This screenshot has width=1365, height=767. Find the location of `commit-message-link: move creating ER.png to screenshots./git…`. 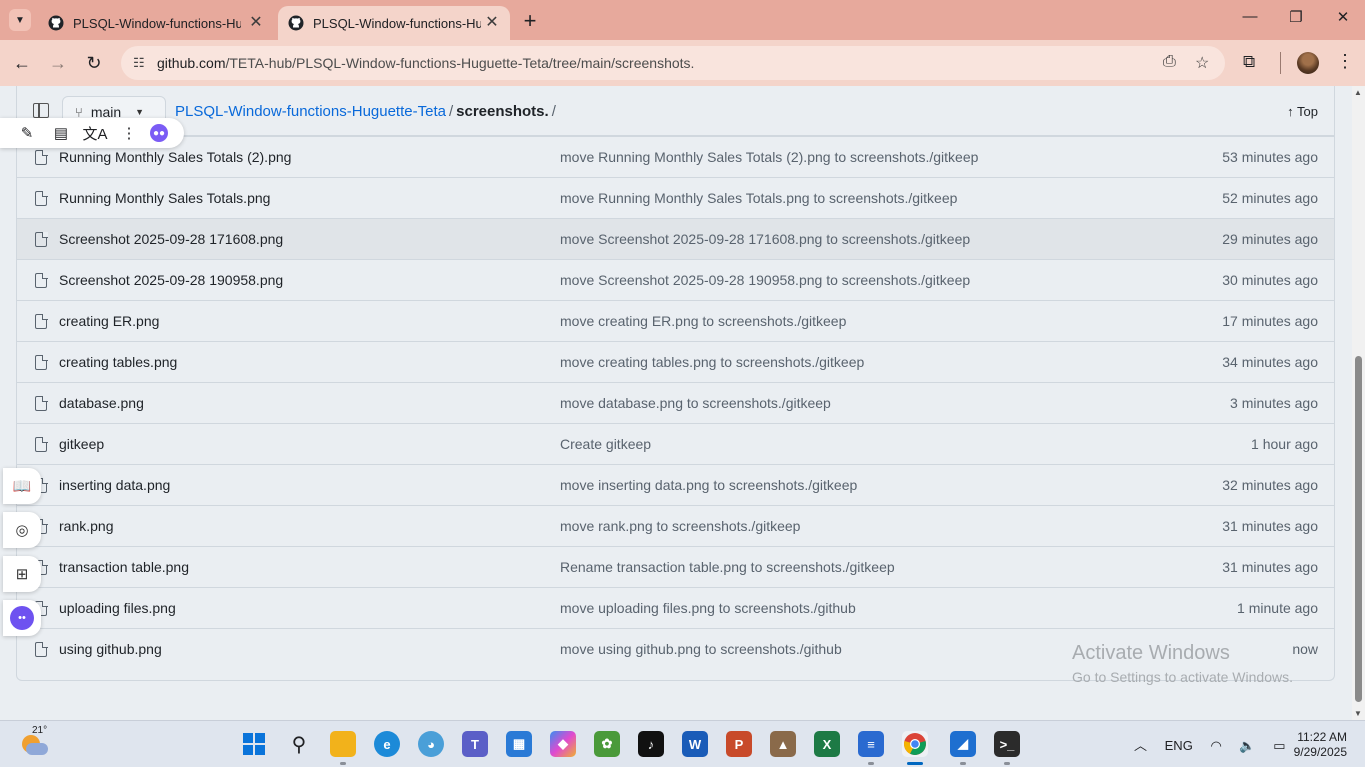

commit-message-link: move creating ER.png to screenshots./git… is located at coordinates (703, 321).